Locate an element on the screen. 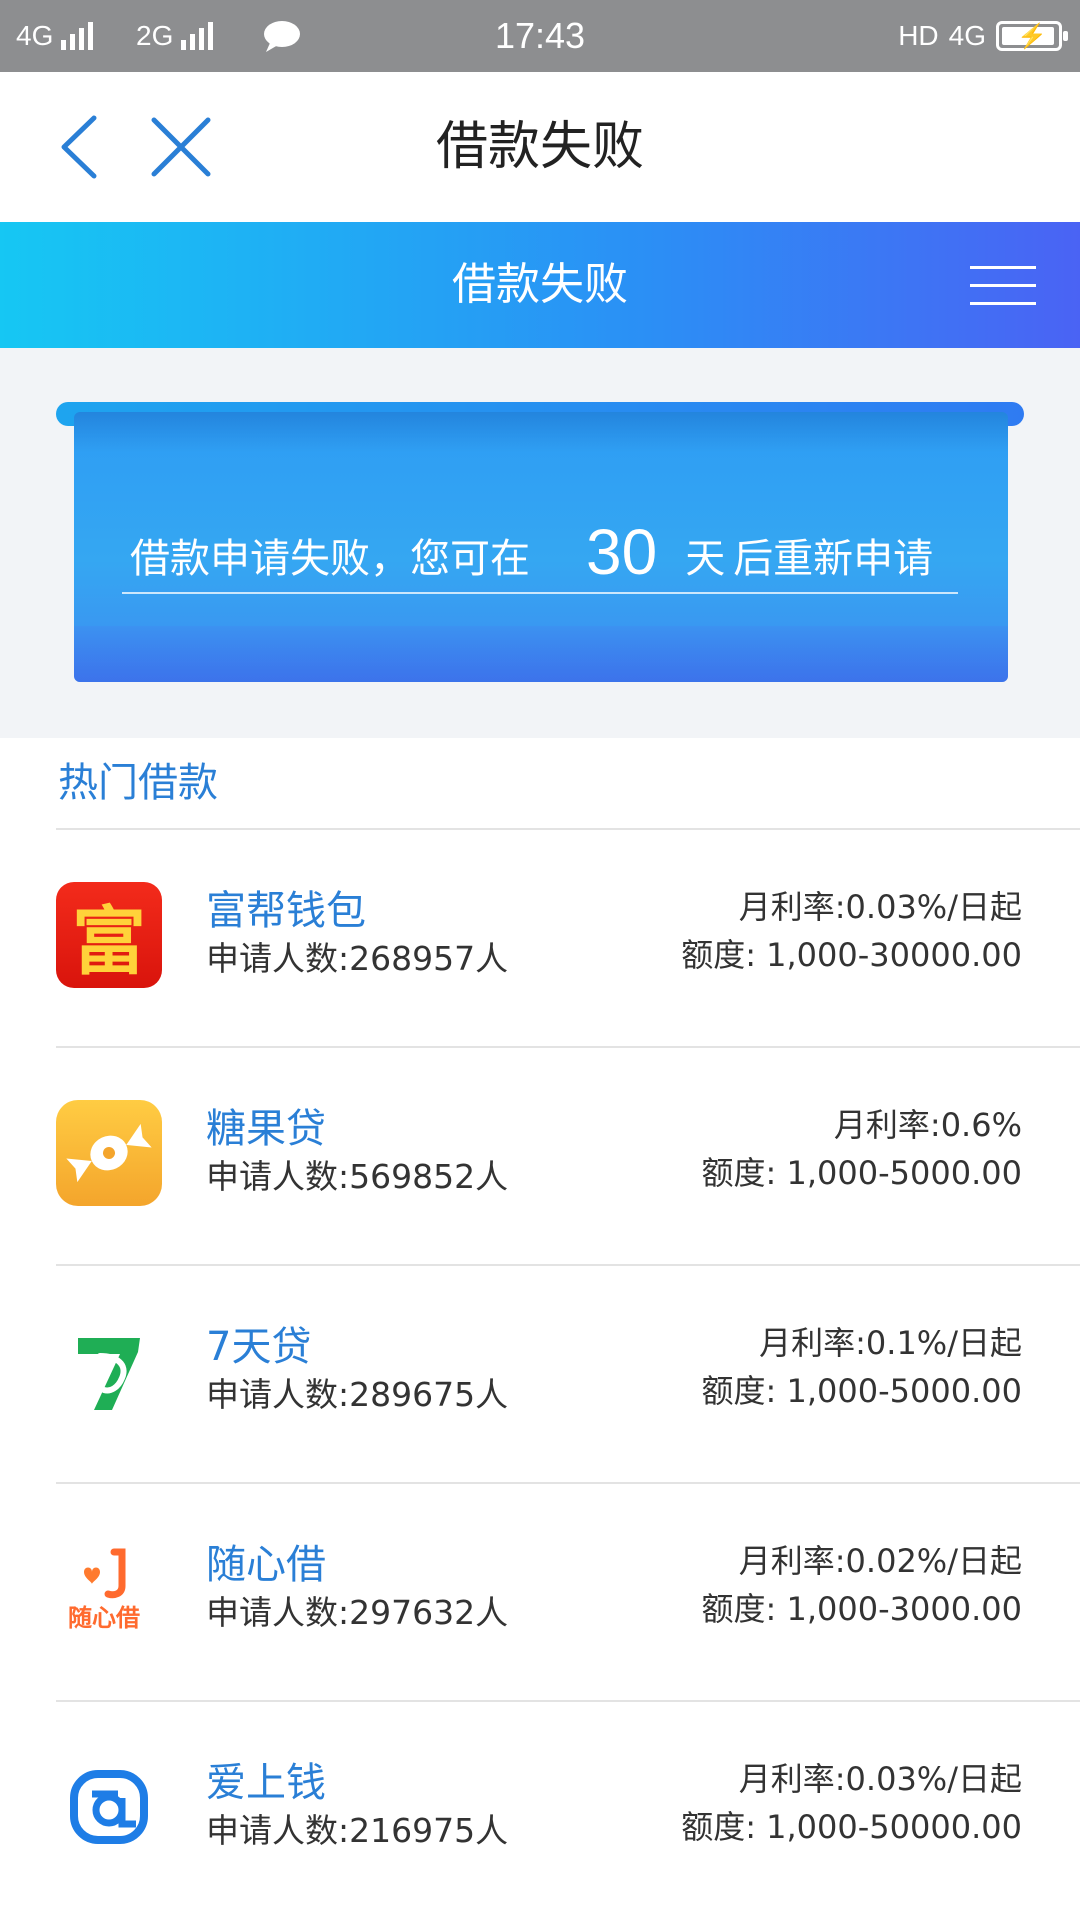 This screenshot has height=1920, width=1080. loan-rate: 月利率:0.1%/日起 is located at coordinates (890, 1343).